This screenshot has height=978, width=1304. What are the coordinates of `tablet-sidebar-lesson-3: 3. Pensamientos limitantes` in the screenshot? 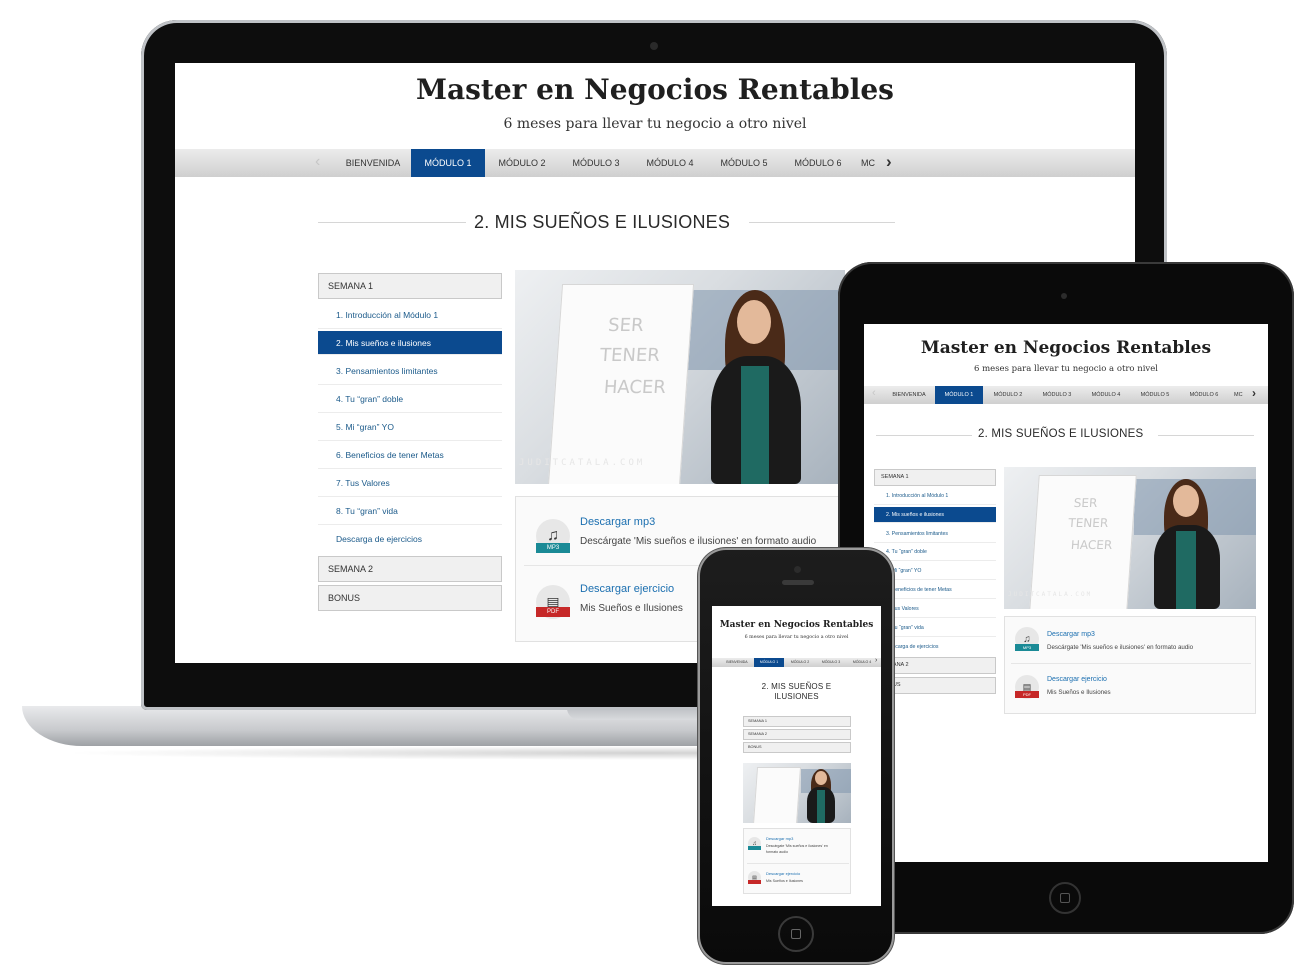 It's located at (935, 534).